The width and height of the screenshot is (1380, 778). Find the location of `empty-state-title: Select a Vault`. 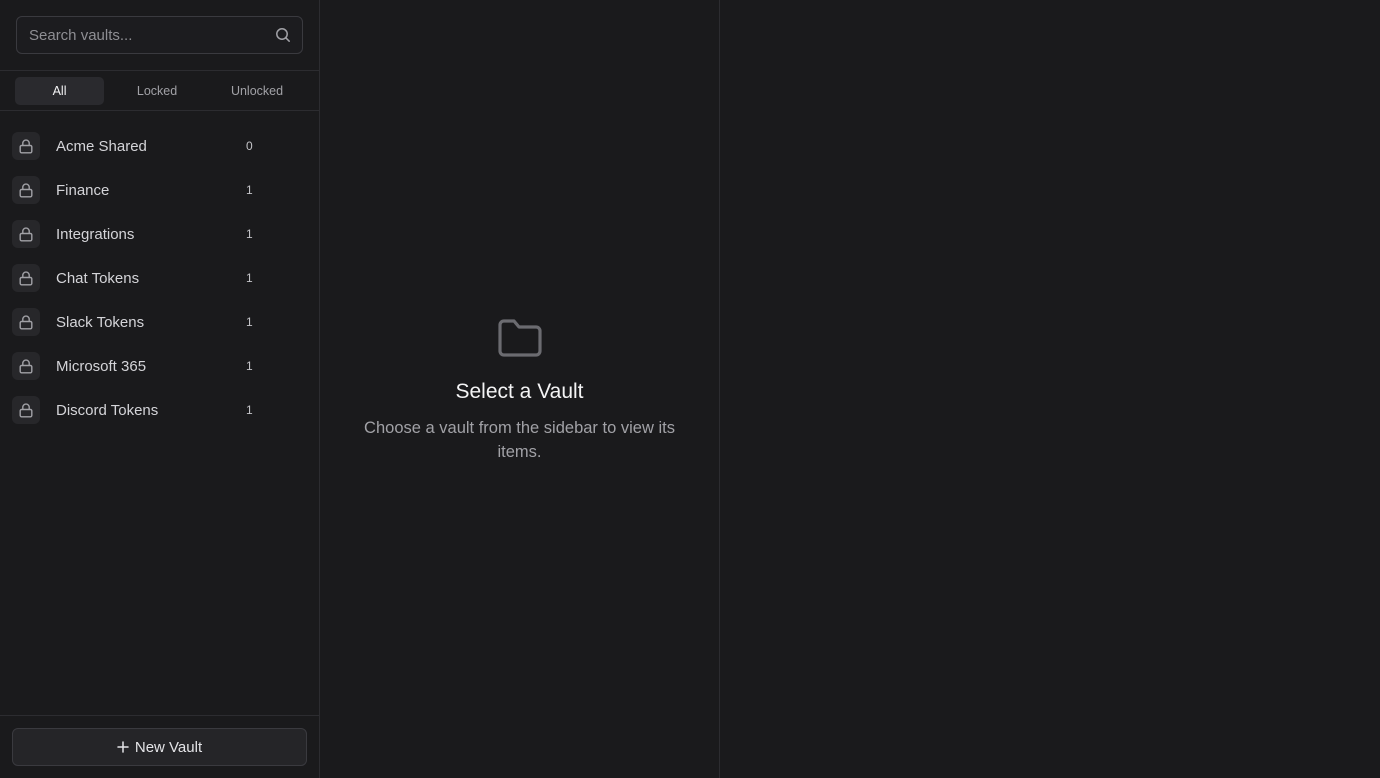

empty-state-title: Select a Vault is located at coordinates (519, 391).